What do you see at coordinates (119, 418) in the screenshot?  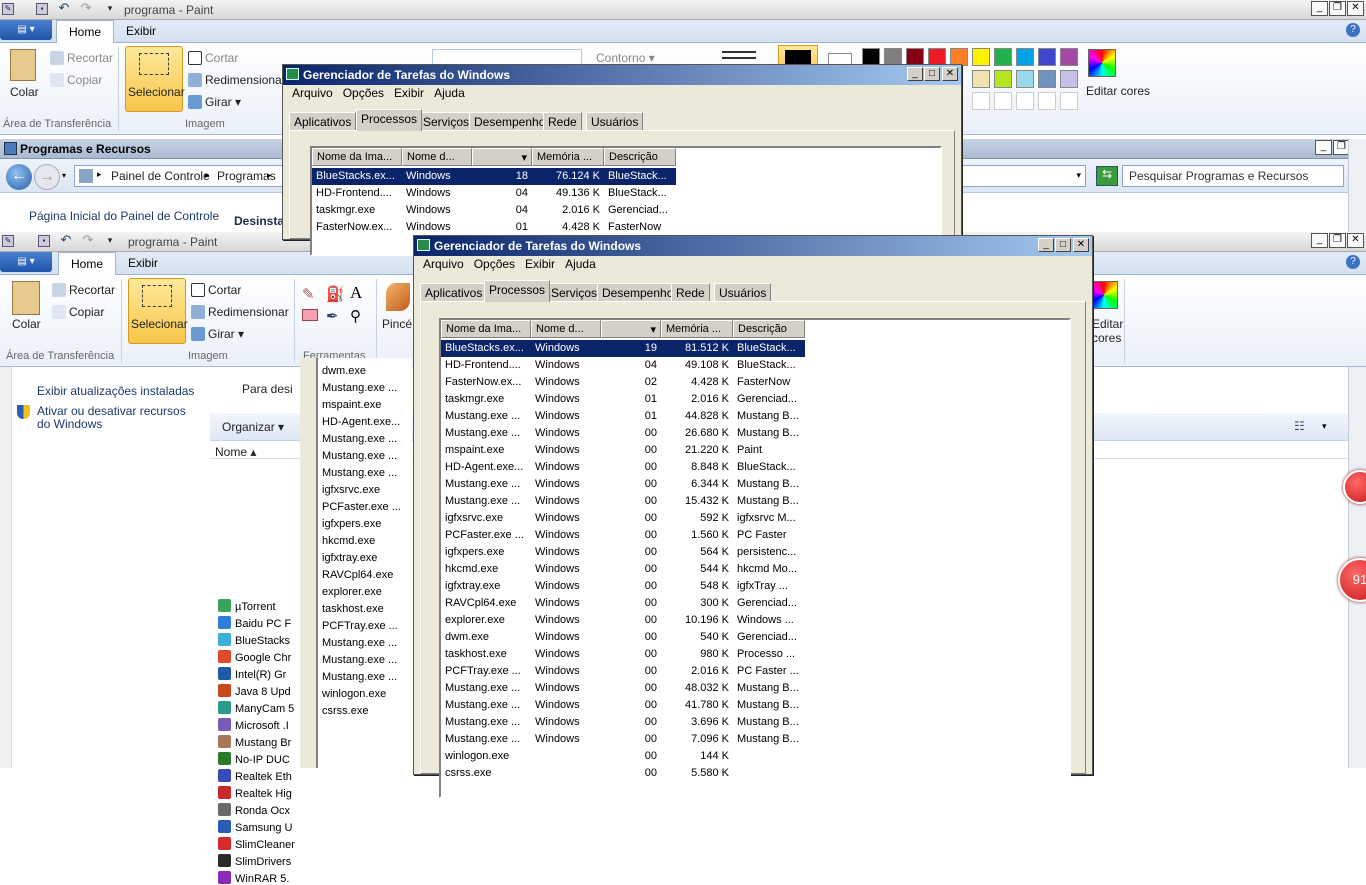 I see `windows-features-link: Ativar ou desativar recursos do Windows` at bounding box center [119, 418].